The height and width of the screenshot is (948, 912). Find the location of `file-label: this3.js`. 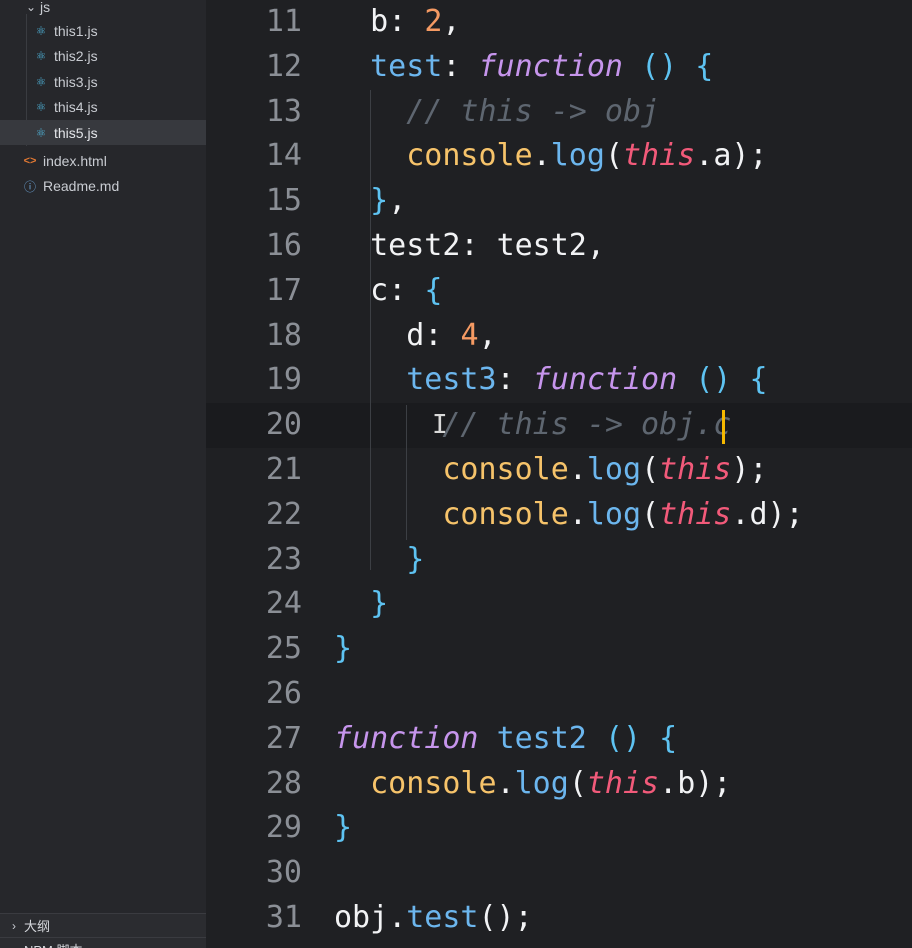

file-label: this3.js is located at coordinates (76, 81).